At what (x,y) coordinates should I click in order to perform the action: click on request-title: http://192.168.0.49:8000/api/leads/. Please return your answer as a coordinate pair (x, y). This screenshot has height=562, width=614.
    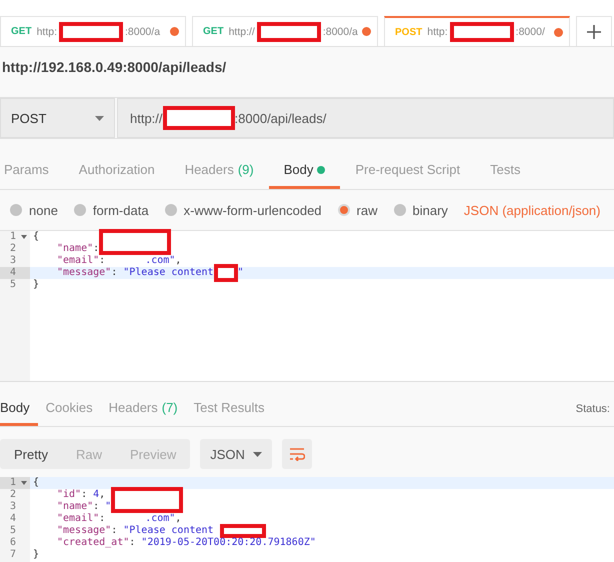
    Looking at the image, I should click on (114, 67).